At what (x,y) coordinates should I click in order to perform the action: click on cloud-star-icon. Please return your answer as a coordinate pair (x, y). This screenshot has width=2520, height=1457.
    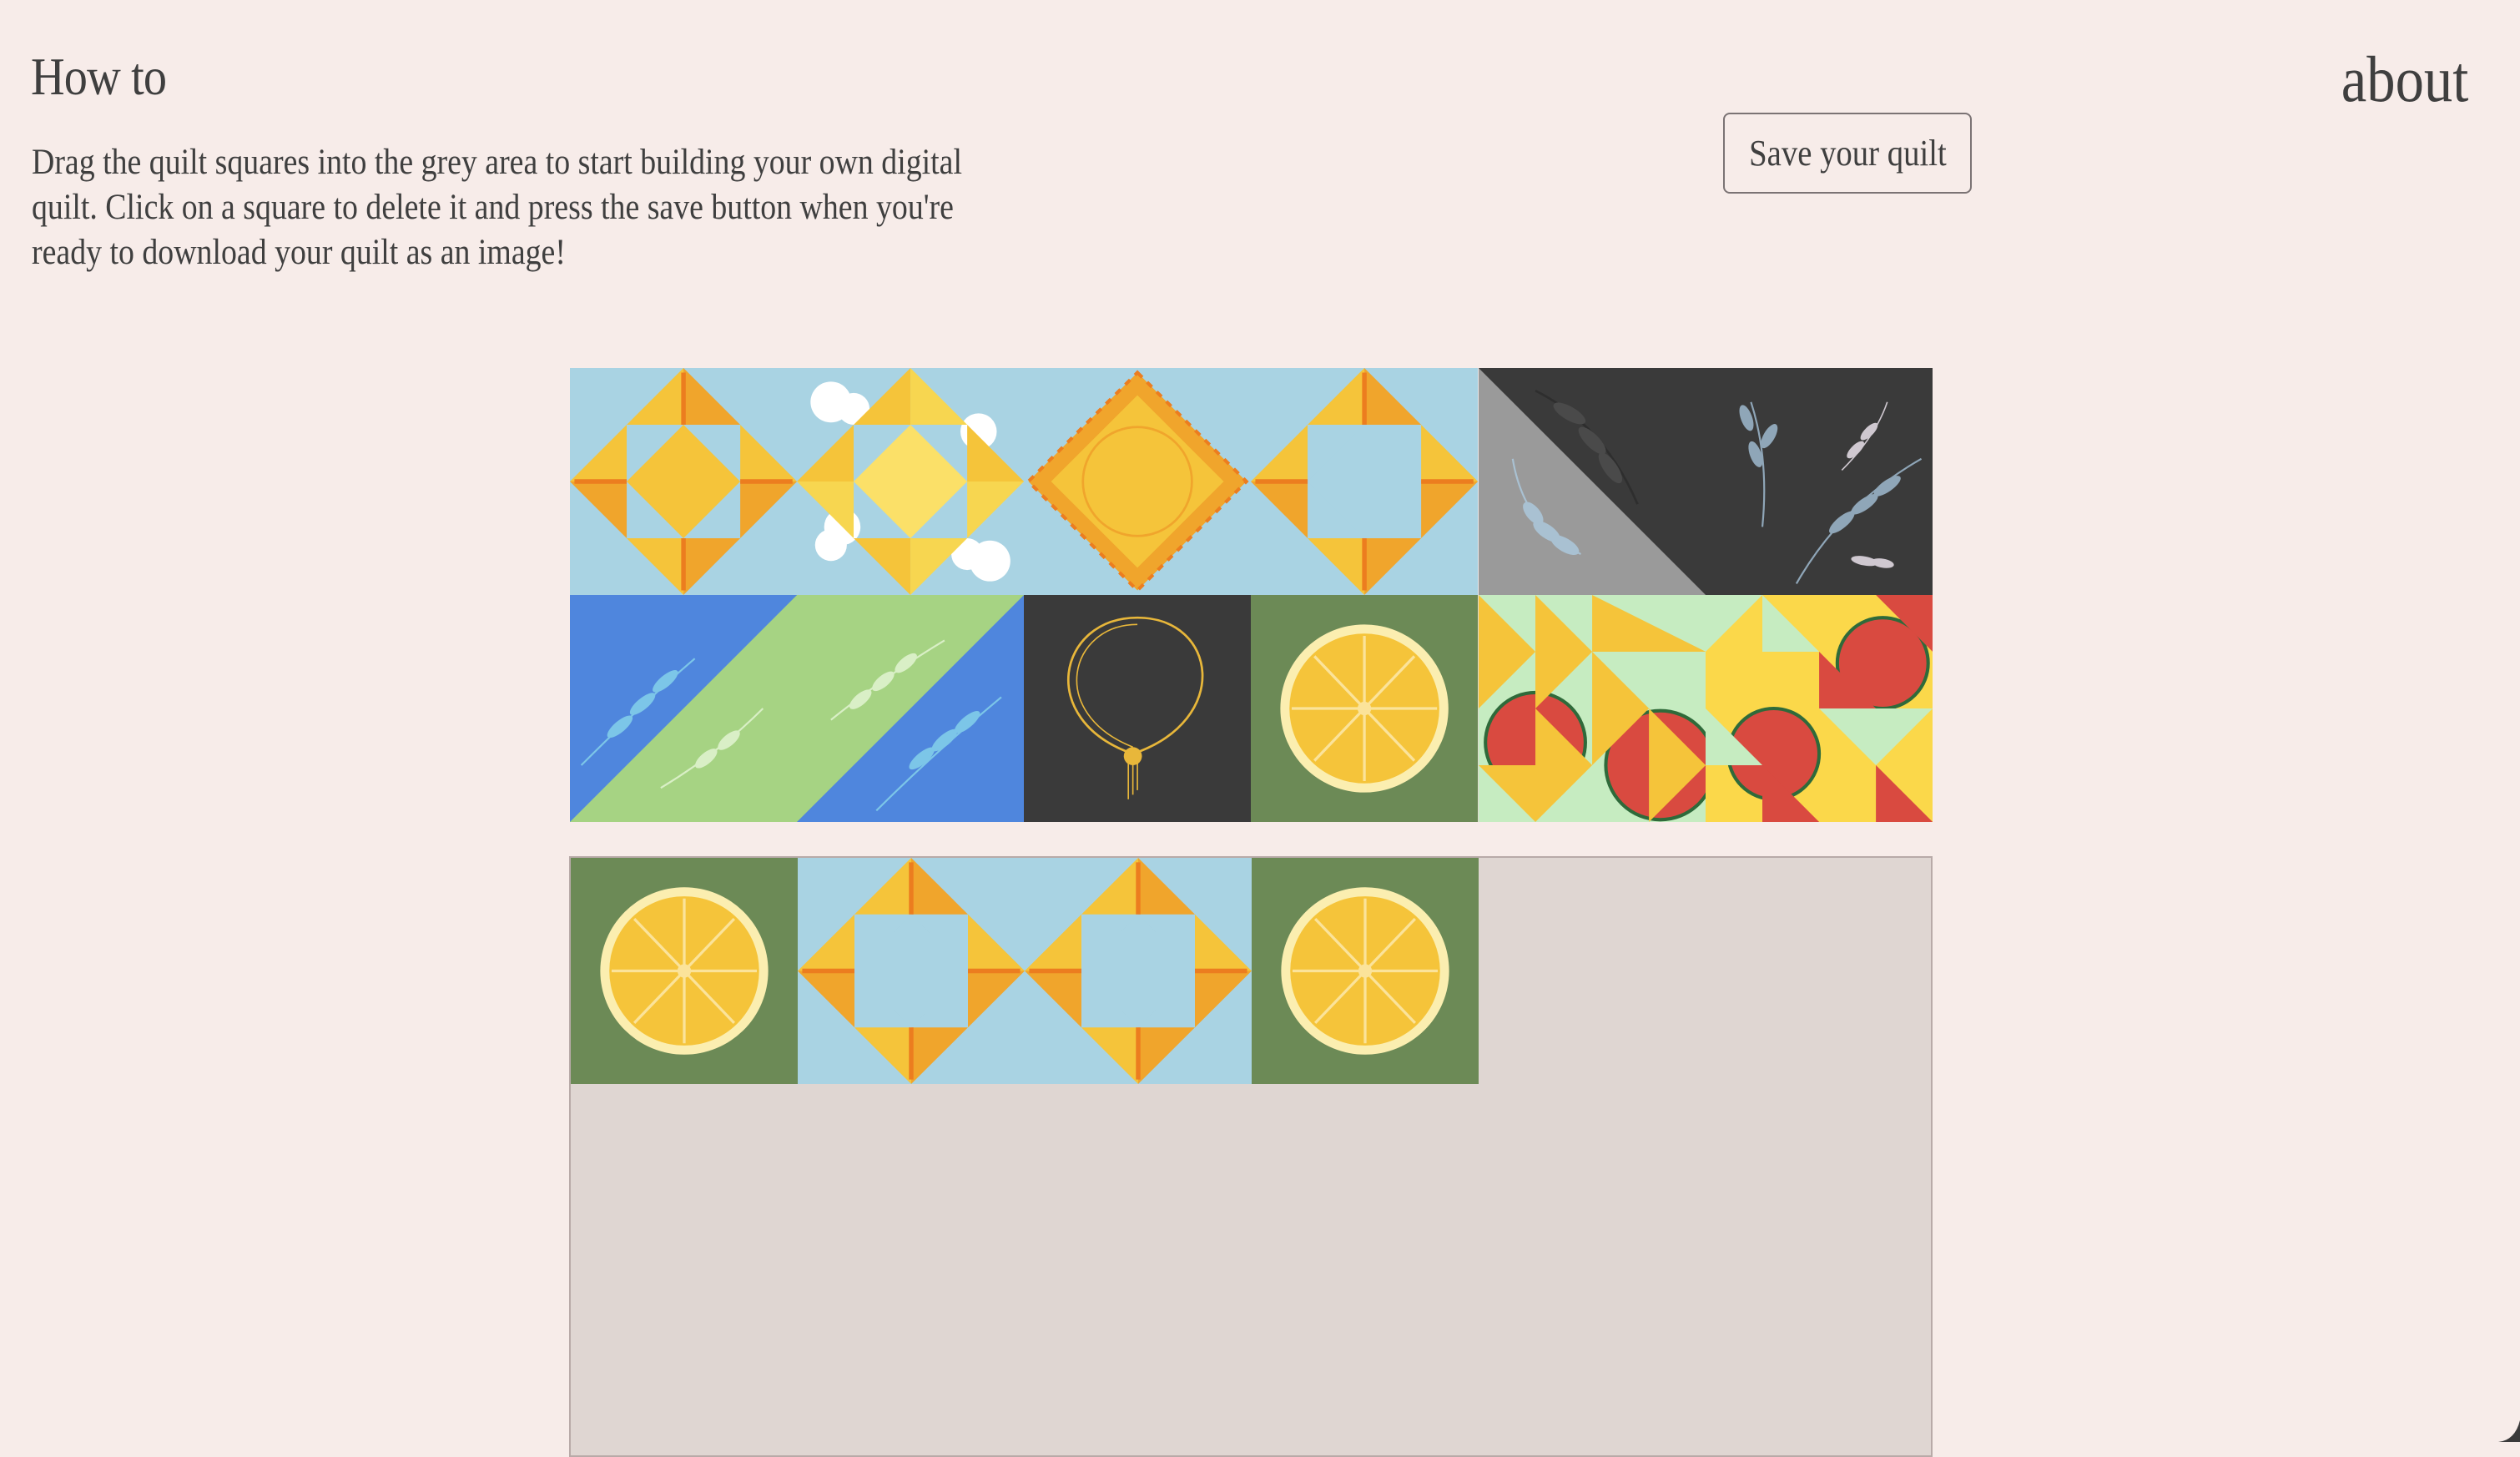
    Looking at the image, I should click on (911, 481).